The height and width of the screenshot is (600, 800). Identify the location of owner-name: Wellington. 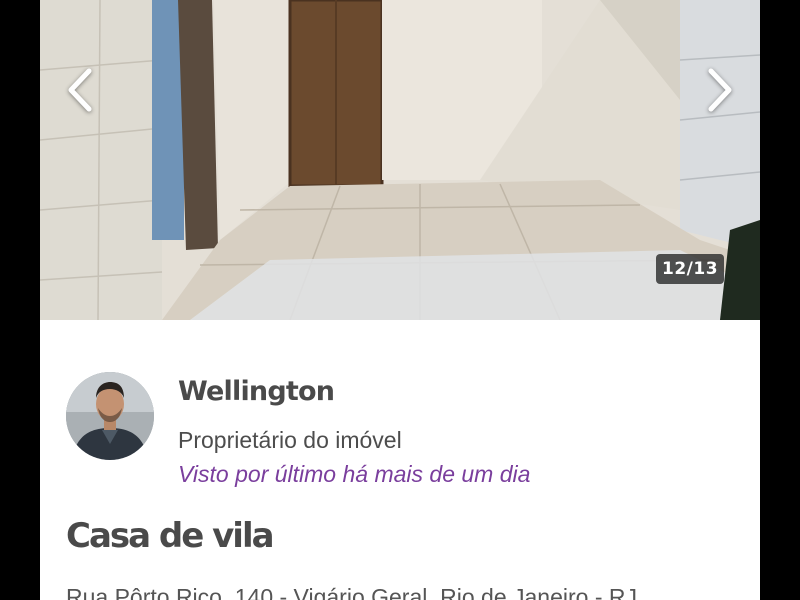
(256, 391).